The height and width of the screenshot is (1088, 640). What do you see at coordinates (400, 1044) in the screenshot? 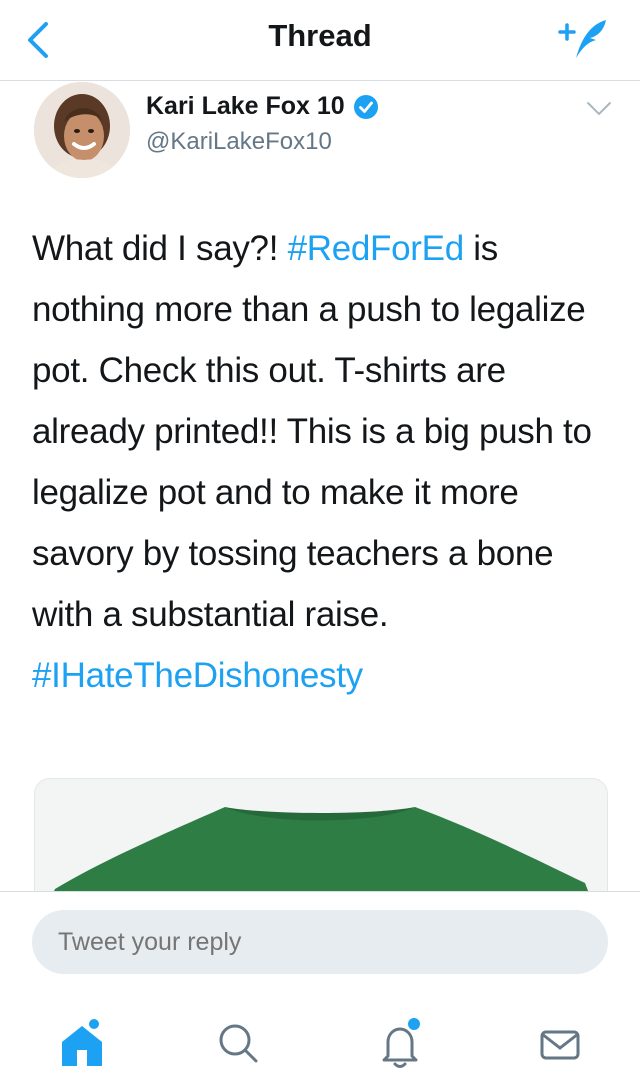
I see `notifications-icon` at bounding box center [400, 1044].